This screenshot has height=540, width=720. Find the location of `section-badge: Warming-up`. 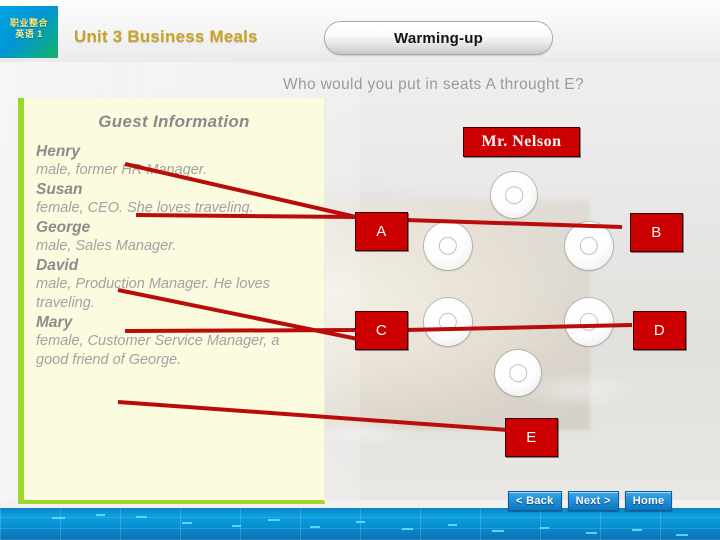

section-badge: Warming-up is located at coordinates (438, 38).